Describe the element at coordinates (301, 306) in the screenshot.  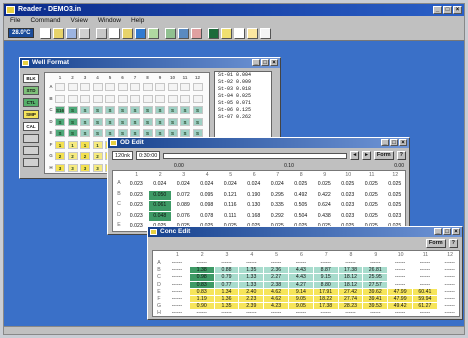
I see `grid-cell: 9.05` at that location.